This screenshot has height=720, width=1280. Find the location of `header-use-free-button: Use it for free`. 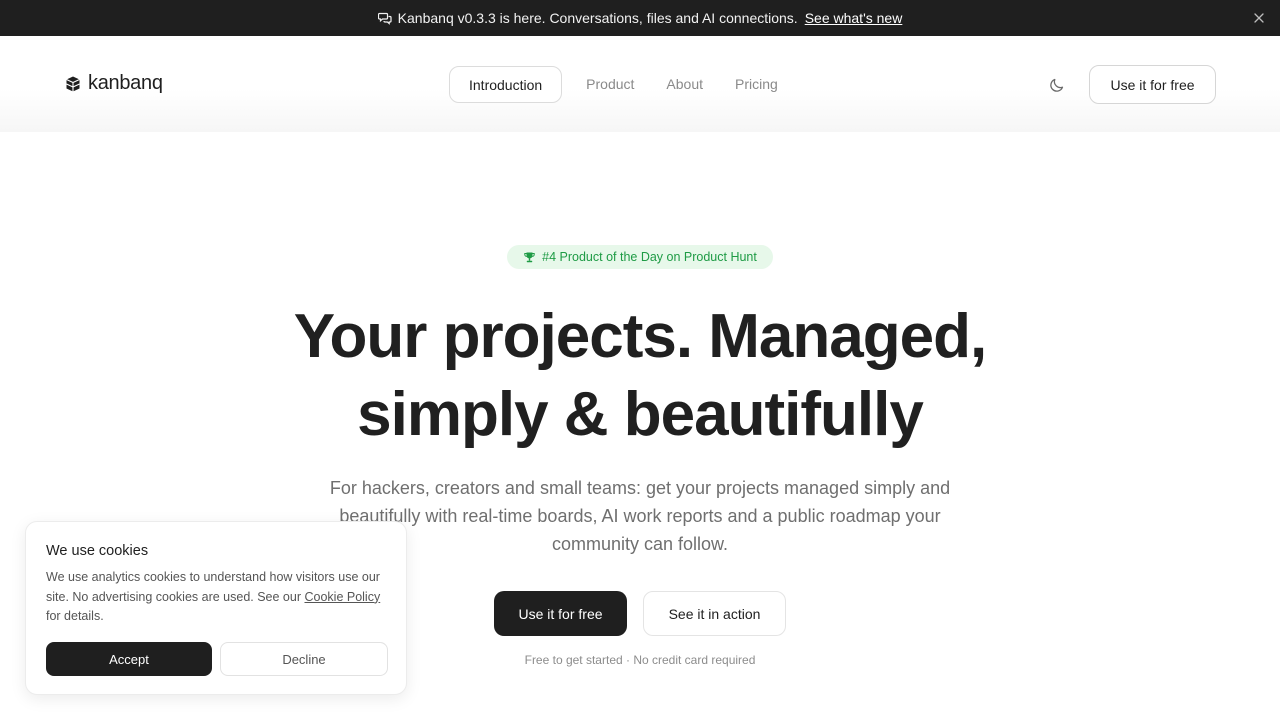

header-use-free-button: Use it for free is located at coordinates (1152, 84).